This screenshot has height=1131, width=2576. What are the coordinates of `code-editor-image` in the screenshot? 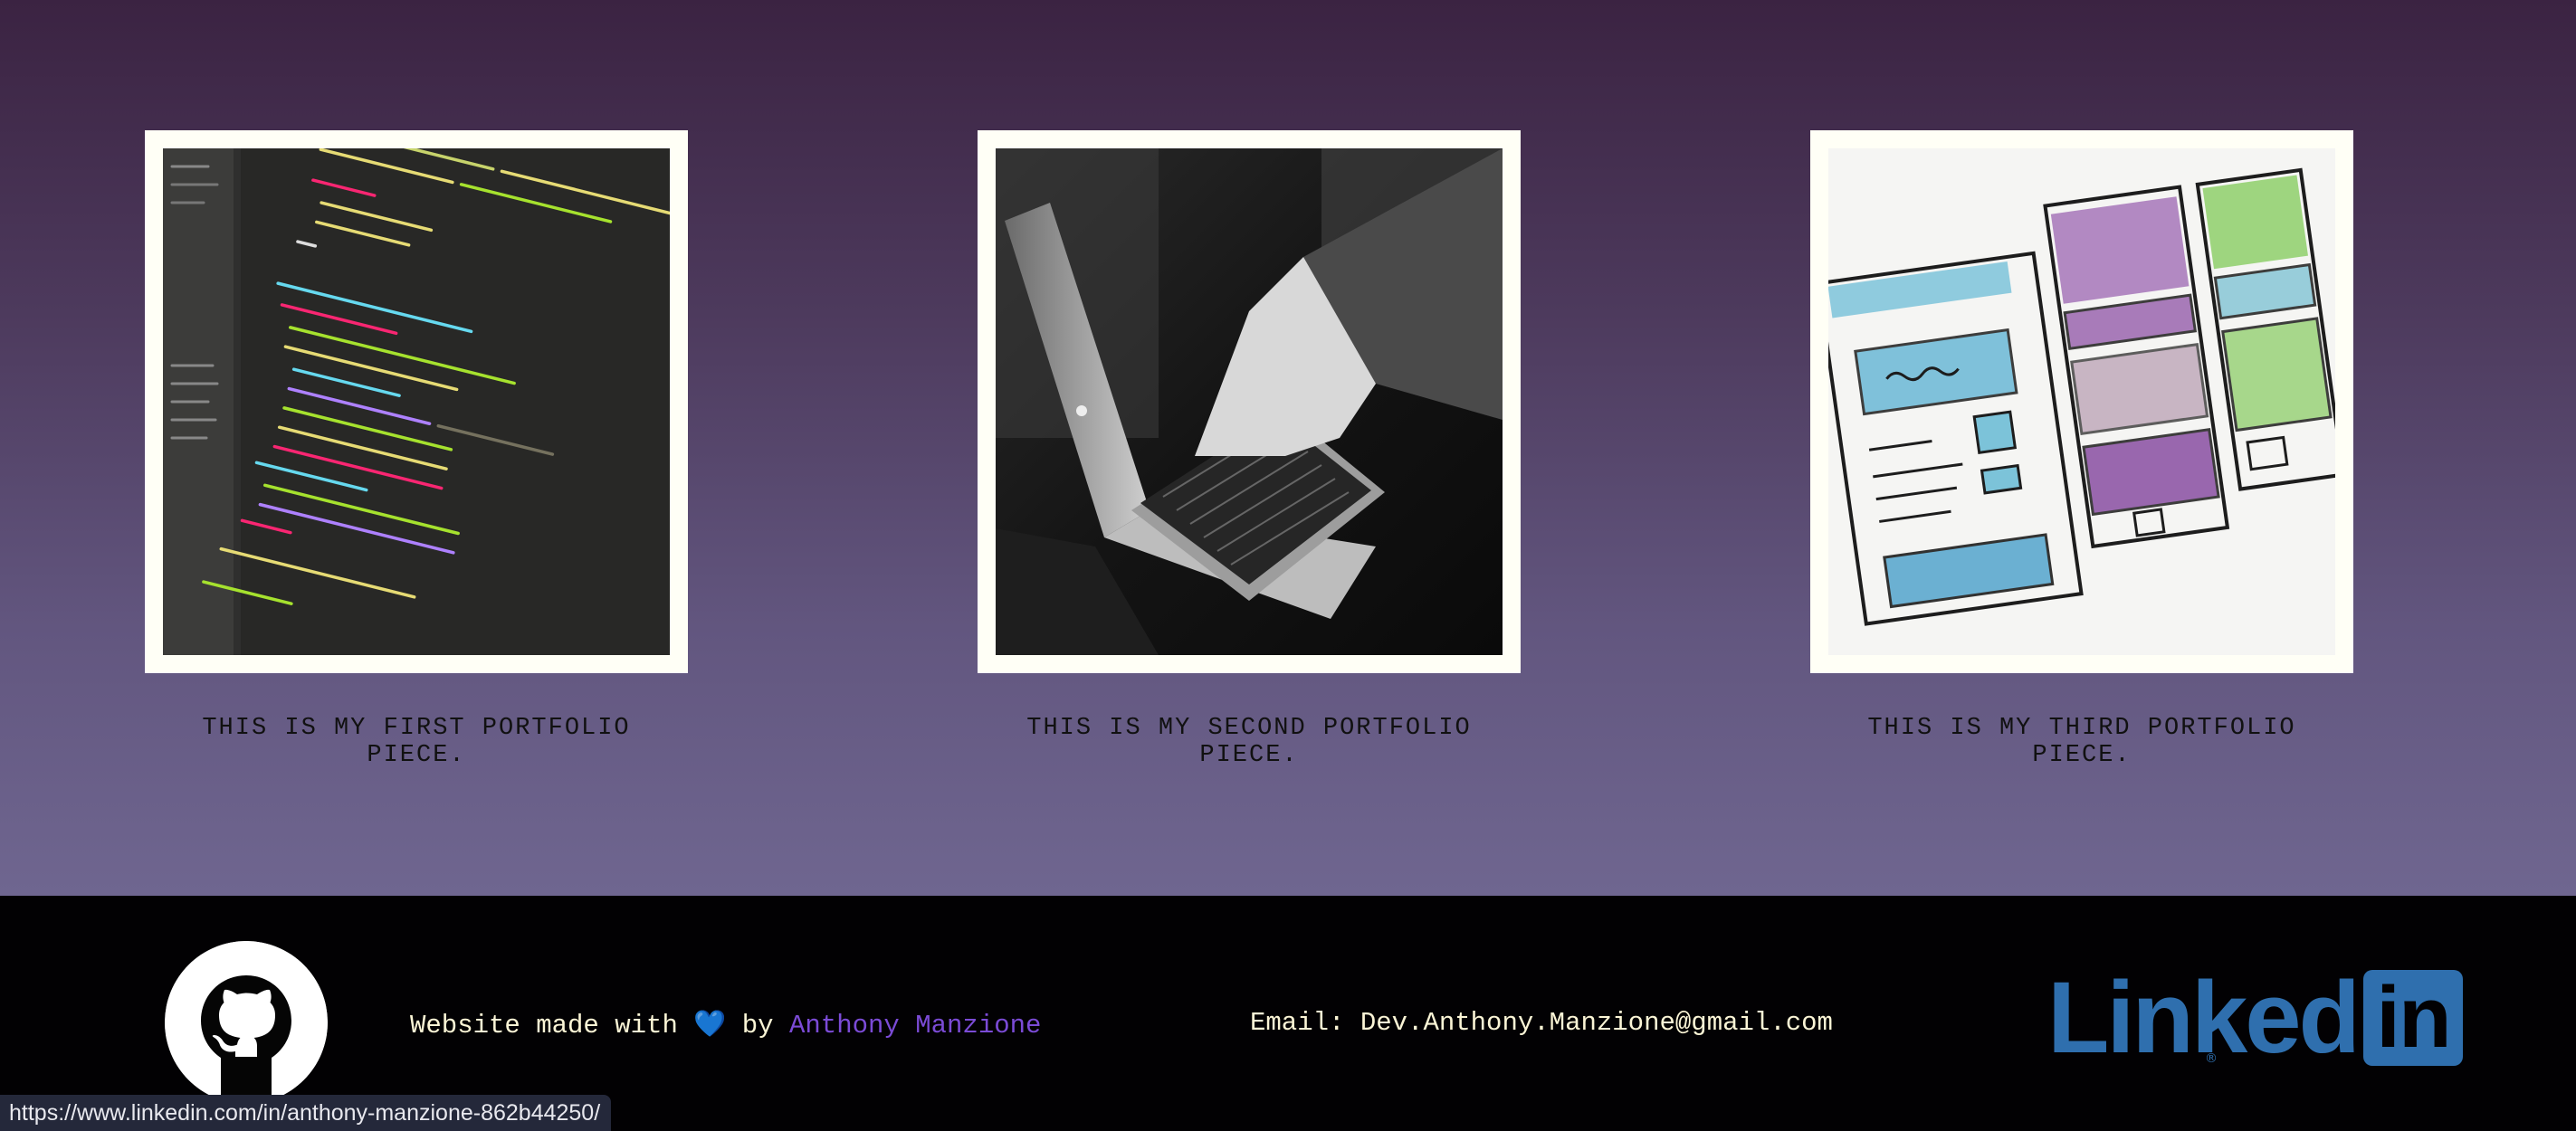 It's located at (417, 402).